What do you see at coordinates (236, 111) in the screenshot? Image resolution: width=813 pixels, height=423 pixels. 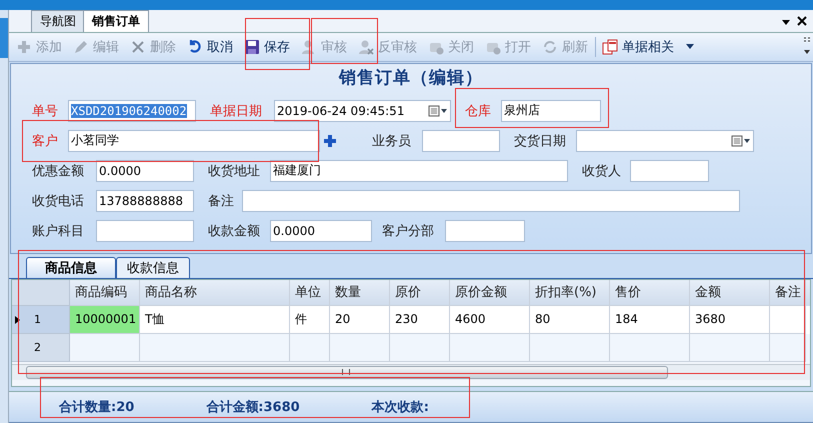 I see `field-label: 单据日期` at bounding box center [236, 111].